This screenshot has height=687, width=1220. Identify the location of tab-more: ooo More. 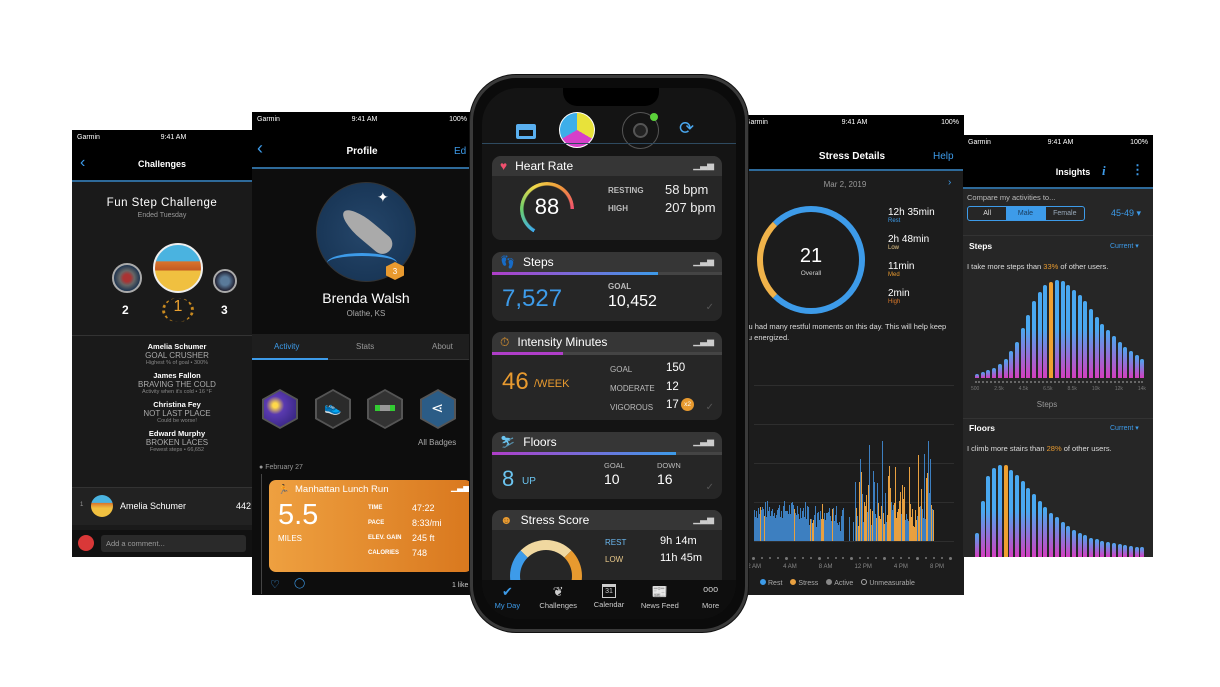
(711, 599).